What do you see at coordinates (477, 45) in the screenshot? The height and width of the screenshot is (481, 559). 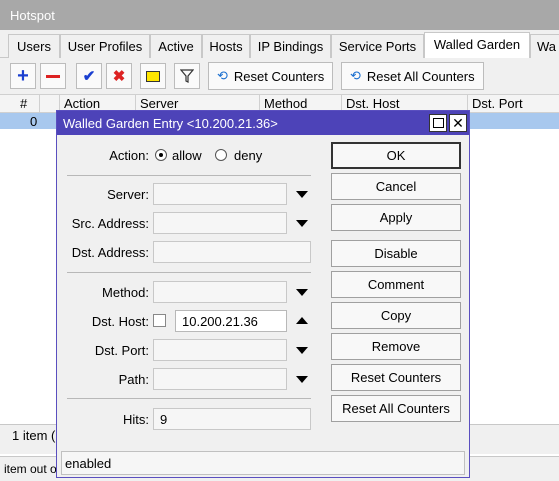 I see `tab-walled-garden: Walled Garden` at bounding box center [477, 45].